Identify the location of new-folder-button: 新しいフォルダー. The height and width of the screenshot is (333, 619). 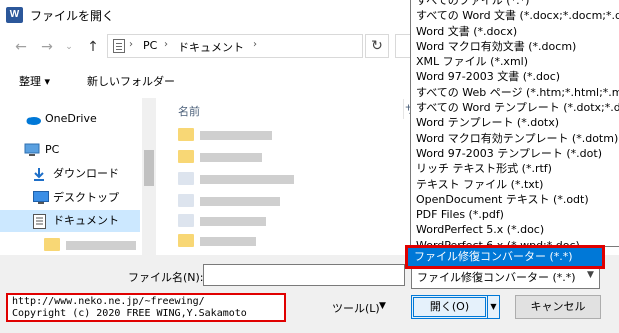
(131, 81).